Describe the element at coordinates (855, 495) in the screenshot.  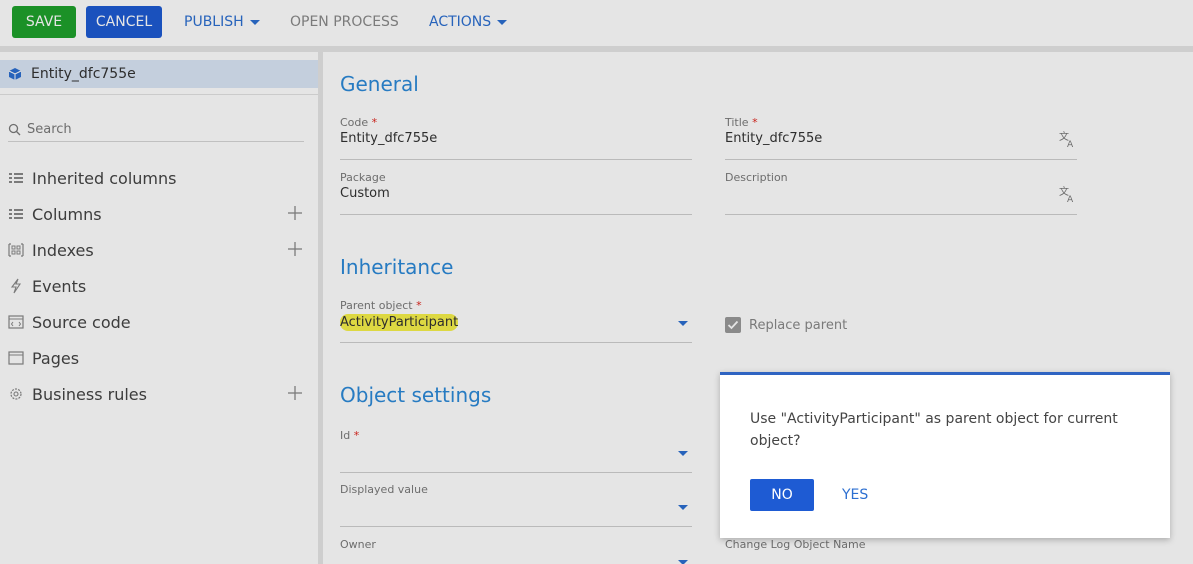
I see `yes-button: YES` at that location.